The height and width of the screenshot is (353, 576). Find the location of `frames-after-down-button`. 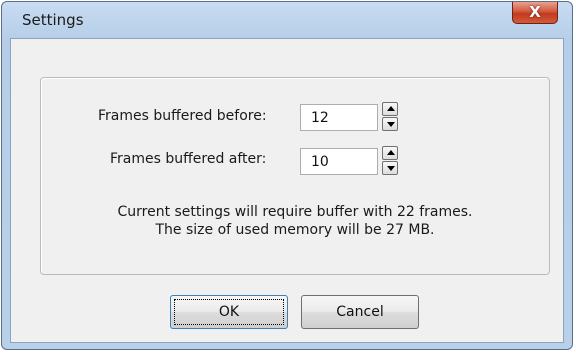

frames-after-down-button is located at coordinates (390, 168).